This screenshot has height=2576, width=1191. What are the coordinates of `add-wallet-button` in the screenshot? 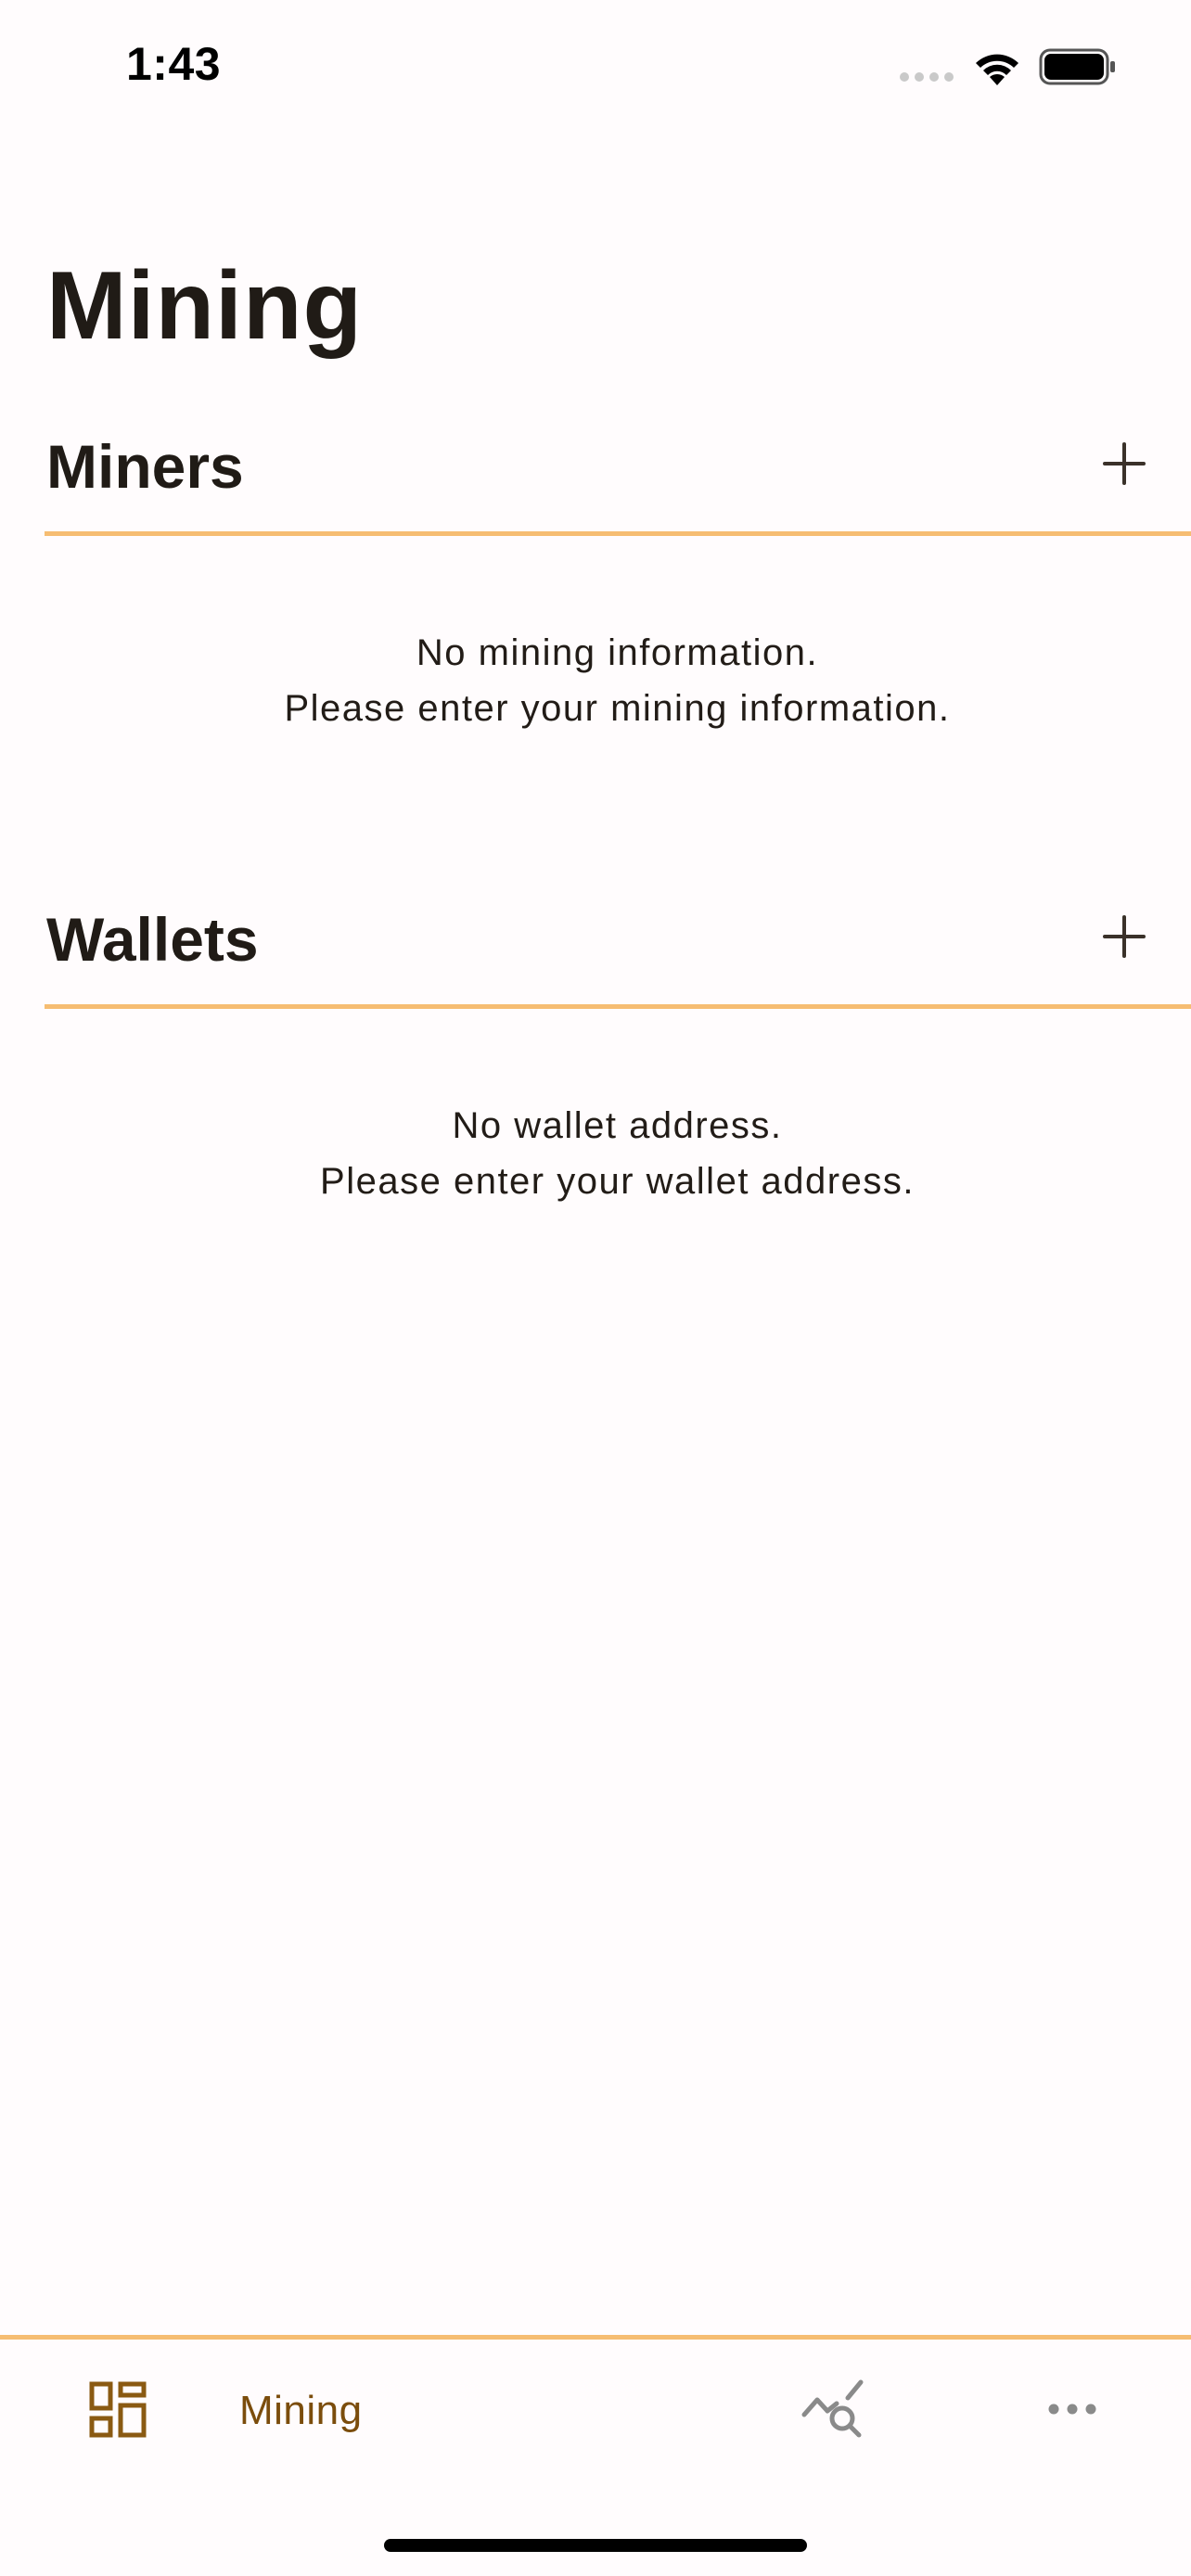 It's located at (1124, 937).